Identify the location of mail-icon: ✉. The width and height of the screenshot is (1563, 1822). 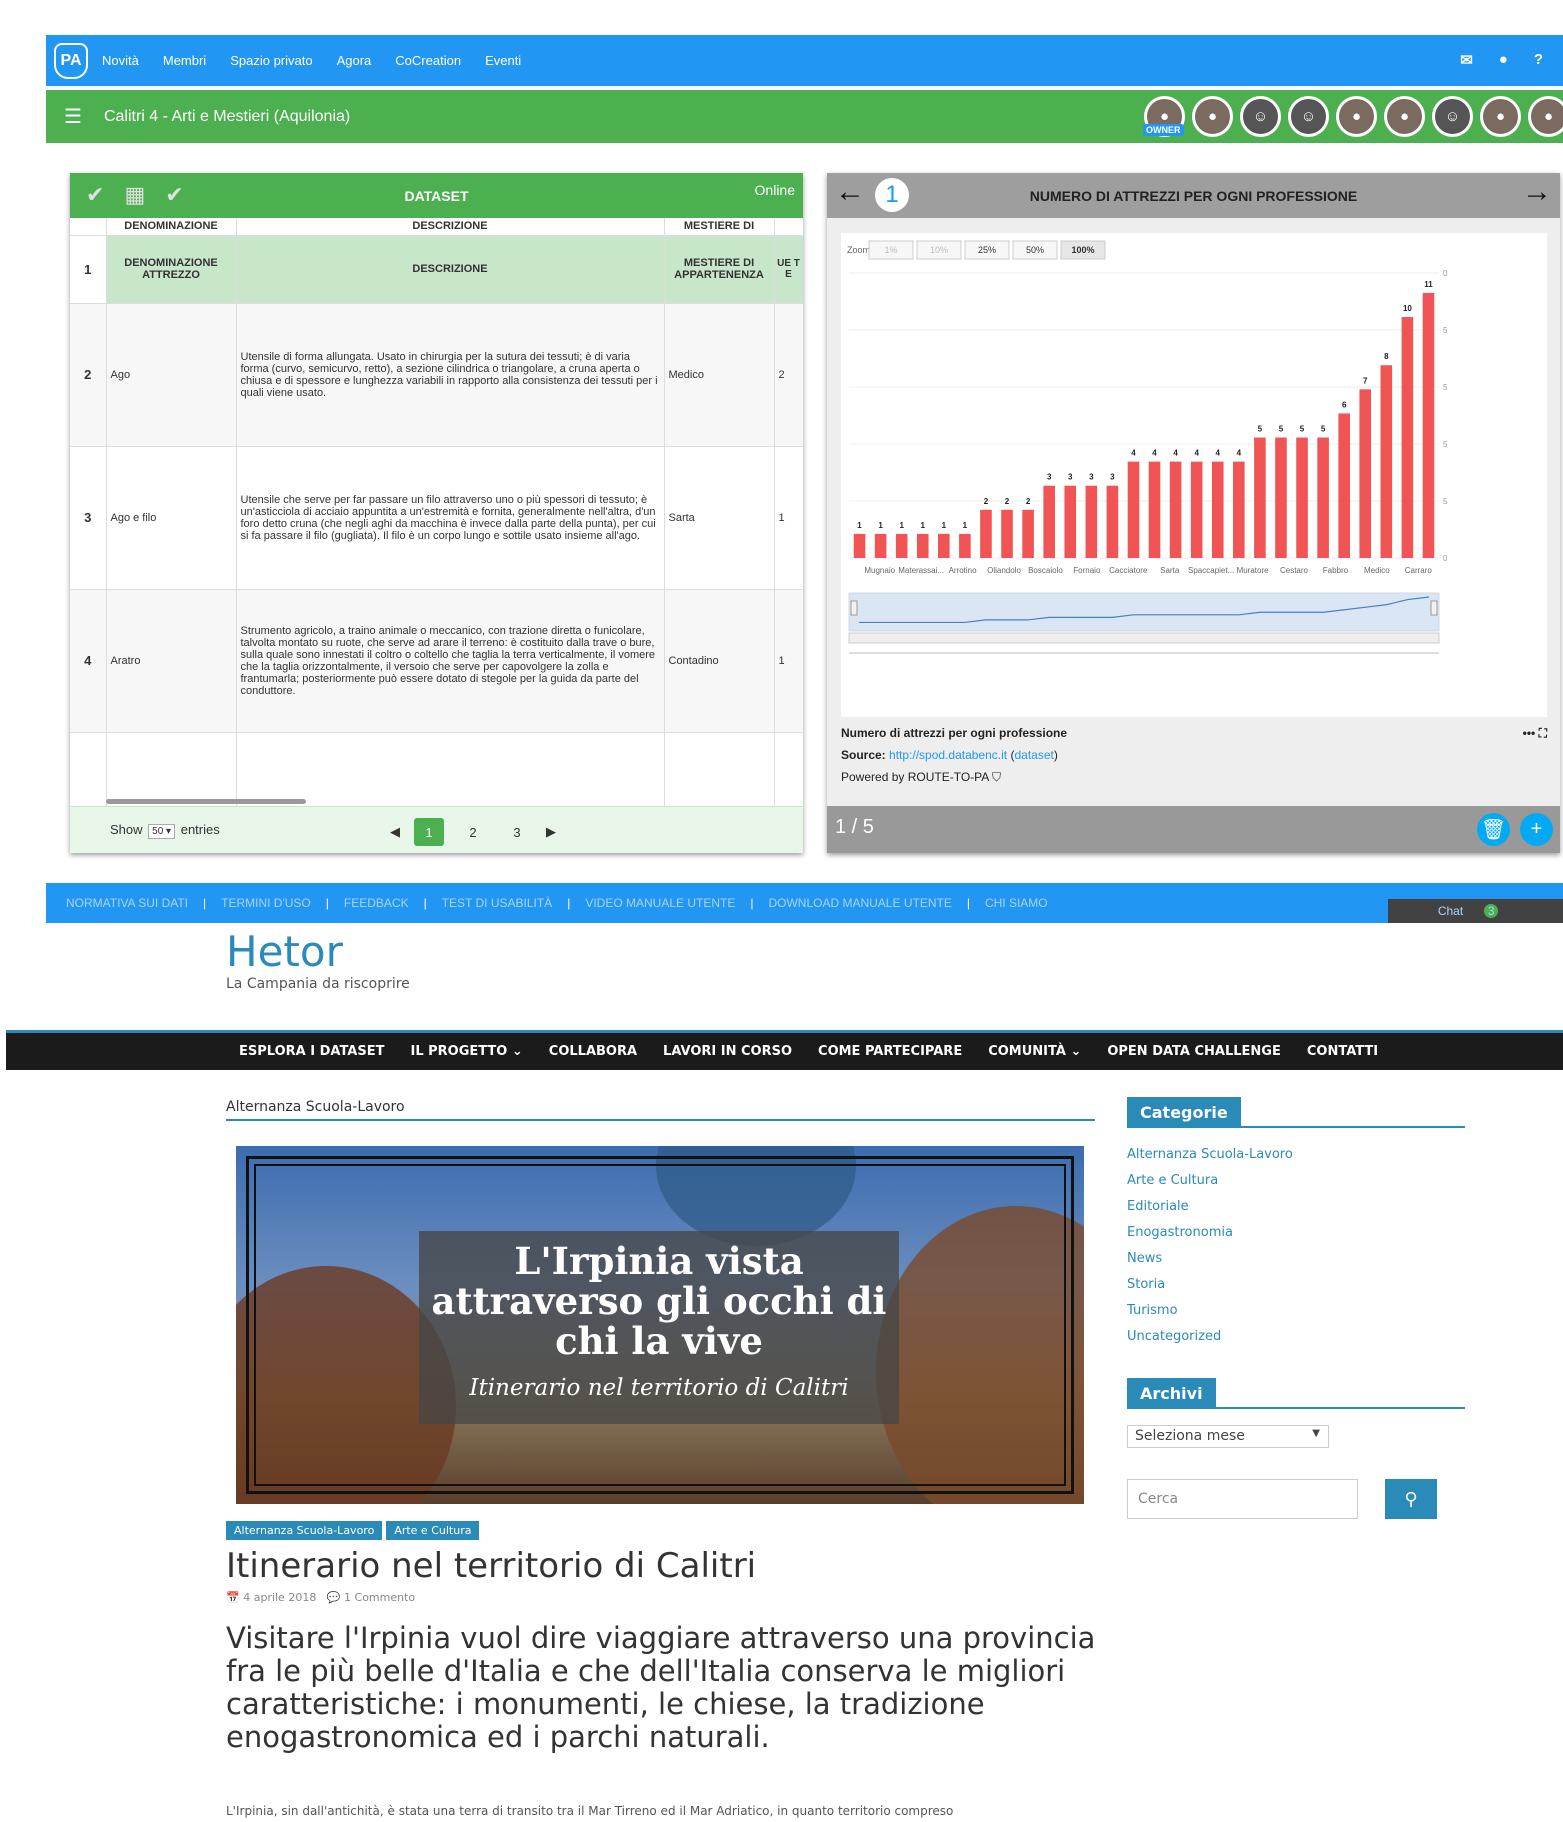
(1466, 60).